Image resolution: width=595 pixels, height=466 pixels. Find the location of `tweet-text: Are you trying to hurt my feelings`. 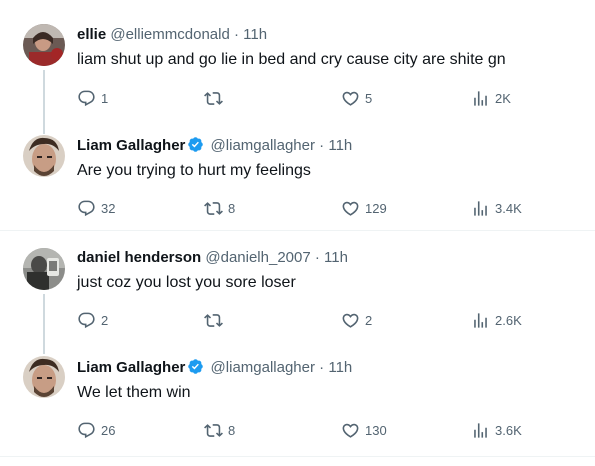

tweet-text: Are you trying to hurt my feelings is located at coordinates (194, 170).